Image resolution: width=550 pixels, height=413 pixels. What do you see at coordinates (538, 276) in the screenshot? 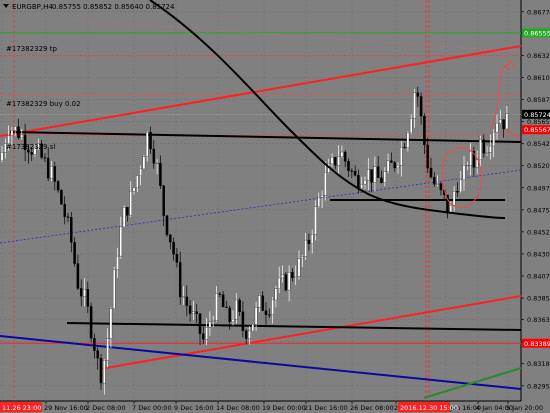
I see `price-tick-label: 0.84075` at bounding box center [538, 276].